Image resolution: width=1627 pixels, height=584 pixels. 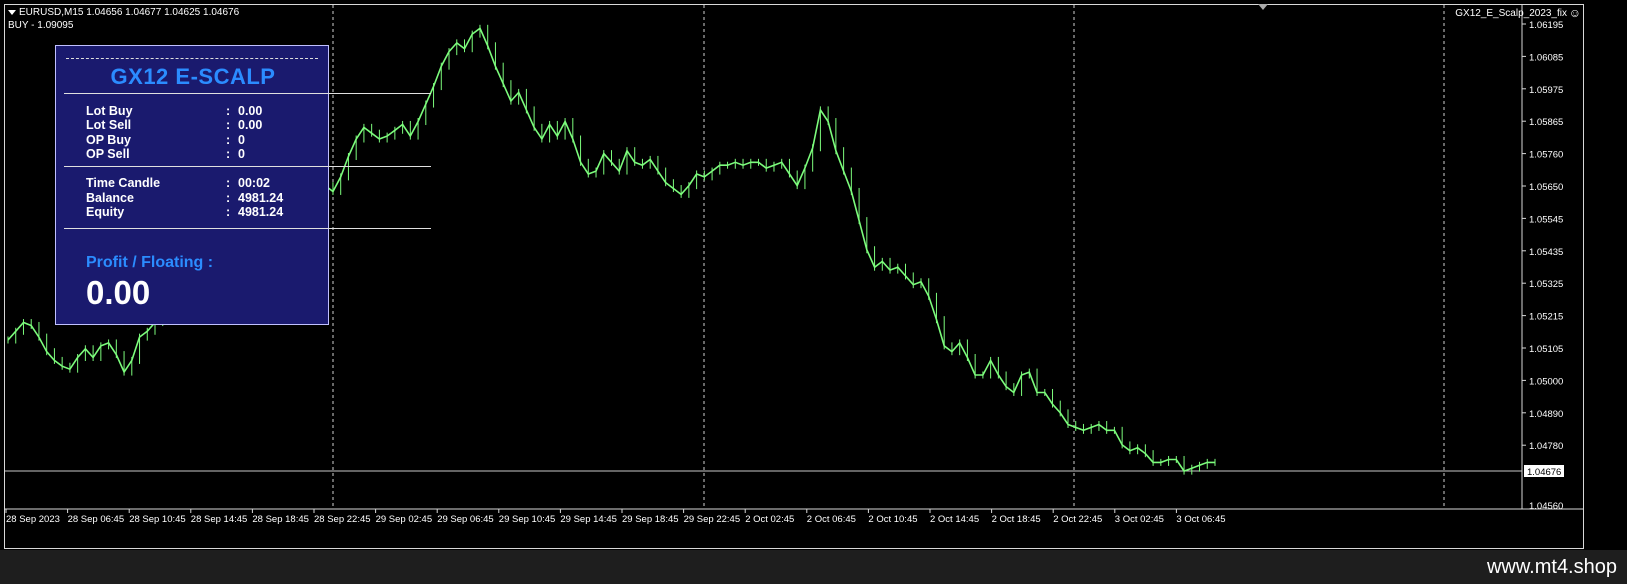 I want to click on price-tick-label: 1.05545, so click(x=1546, y=219).